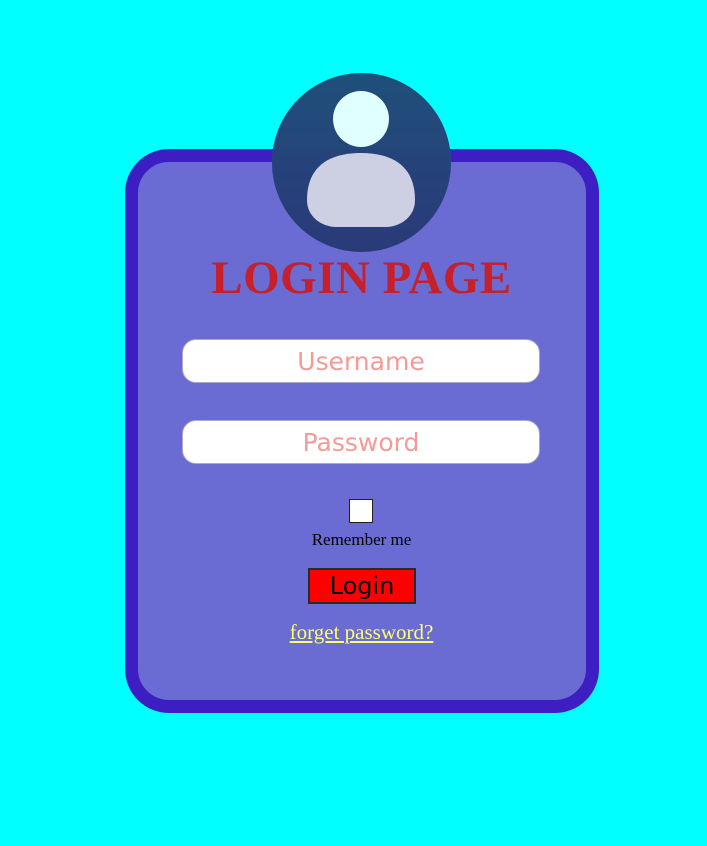  I want to click on user-icon, so click(361, 162).